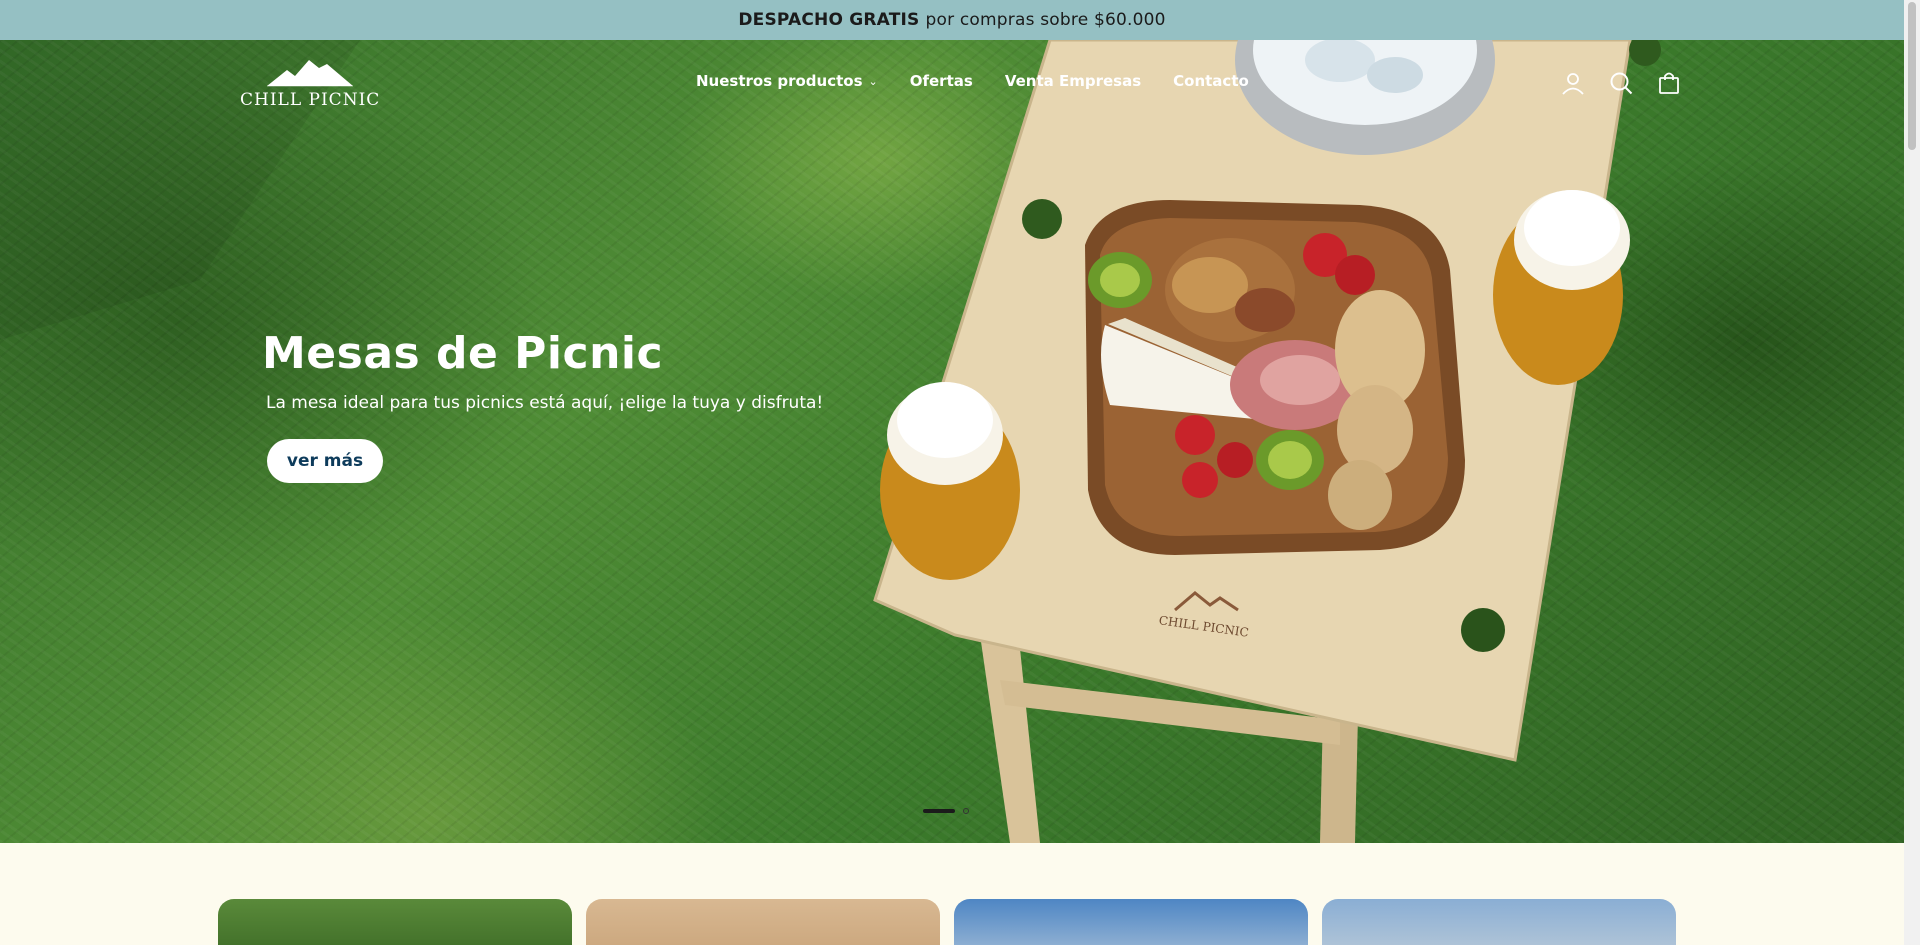 The image size is (1920, 945). Describe the element at coordinates (779, 81) in the screenshot. I see `nav-label: Nuestros productos` at that location.